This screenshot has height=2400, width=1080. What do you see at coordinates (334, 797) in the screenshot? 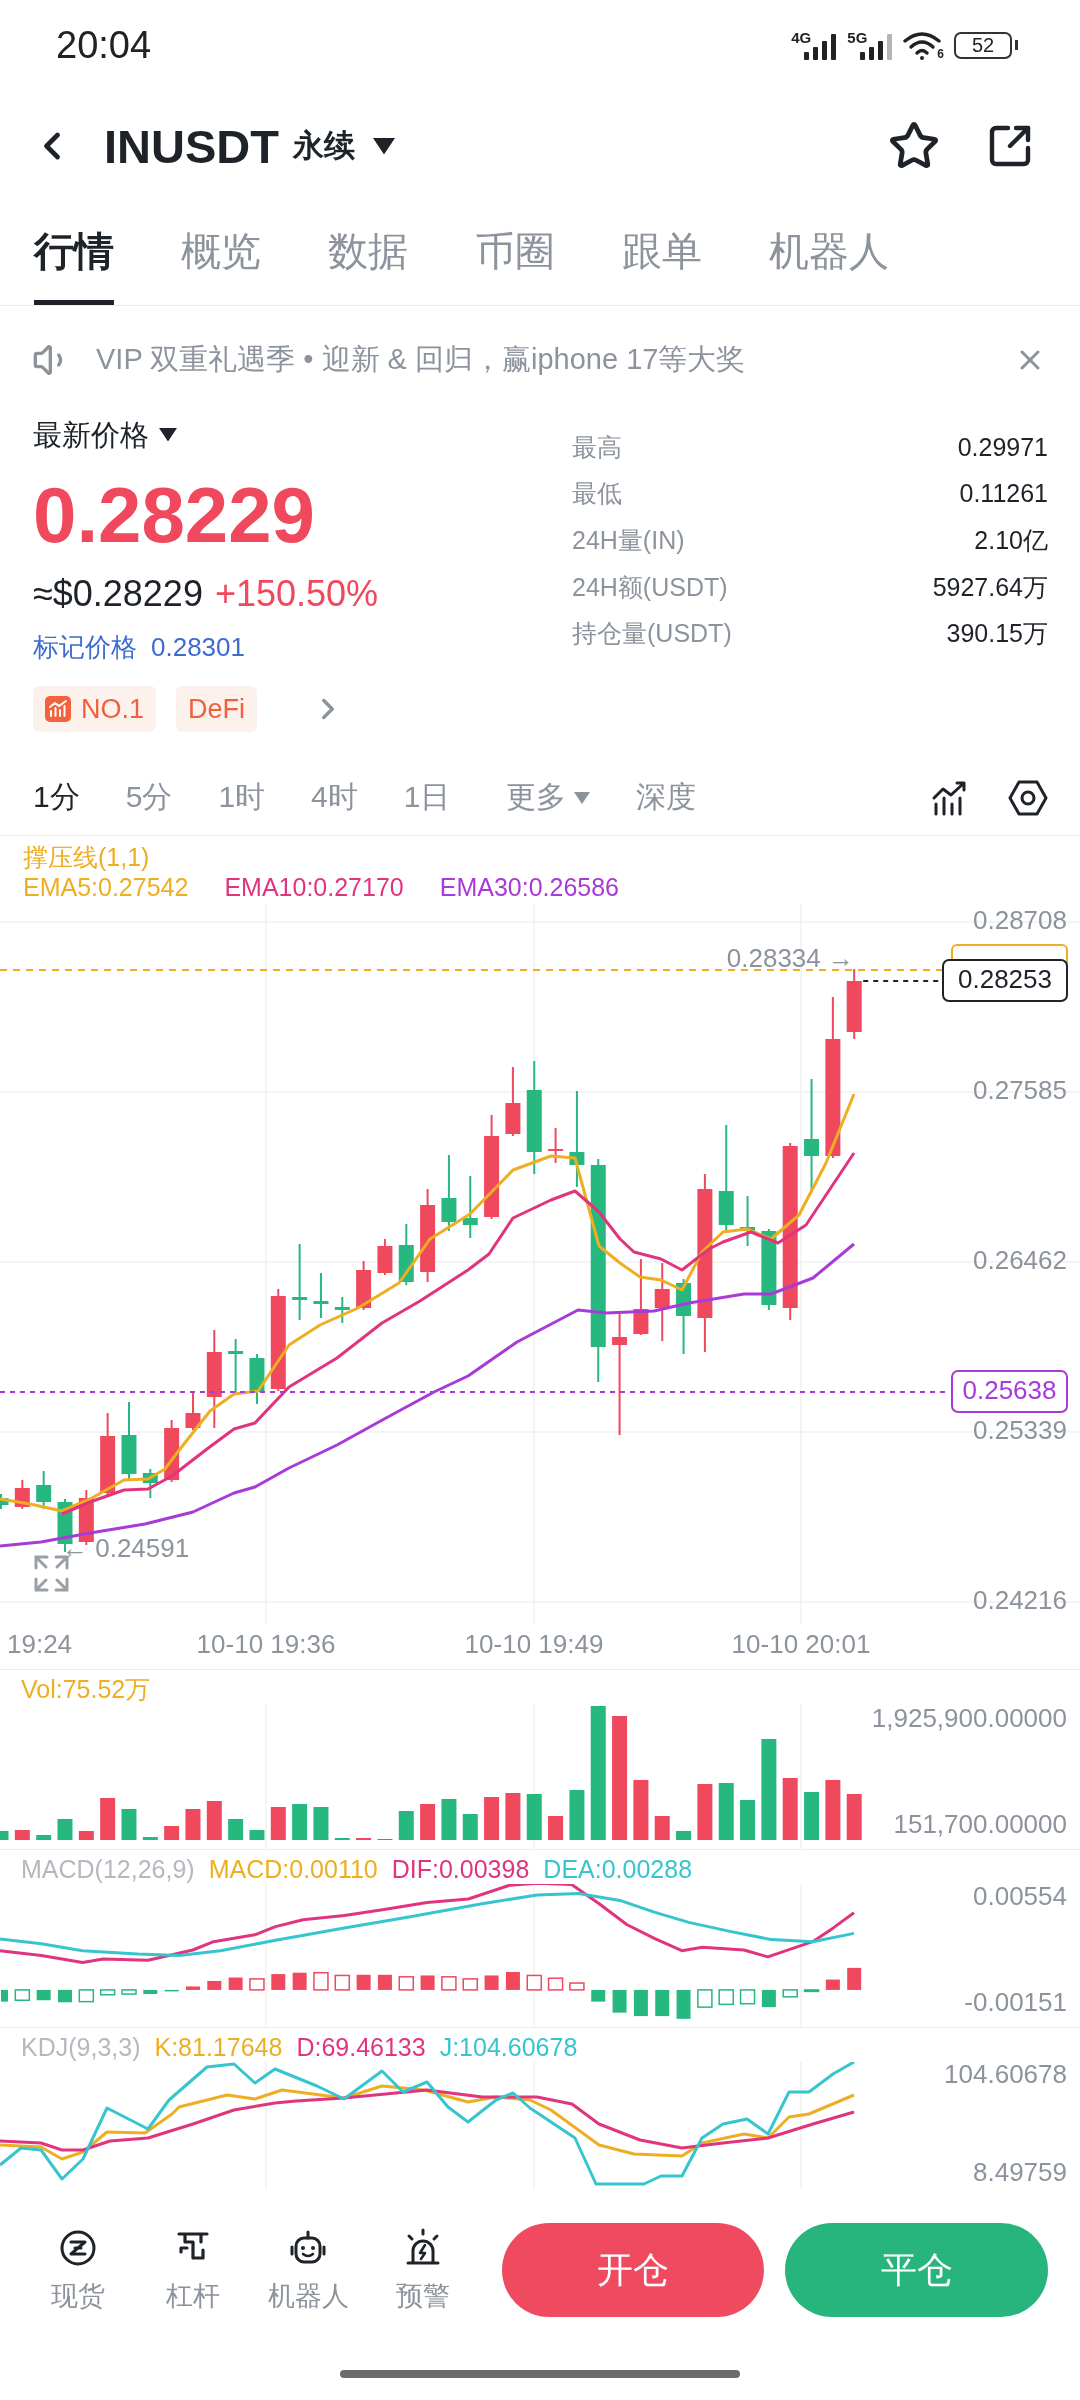
I see `interval-tab: 4时` at bounding box center [334, 797].